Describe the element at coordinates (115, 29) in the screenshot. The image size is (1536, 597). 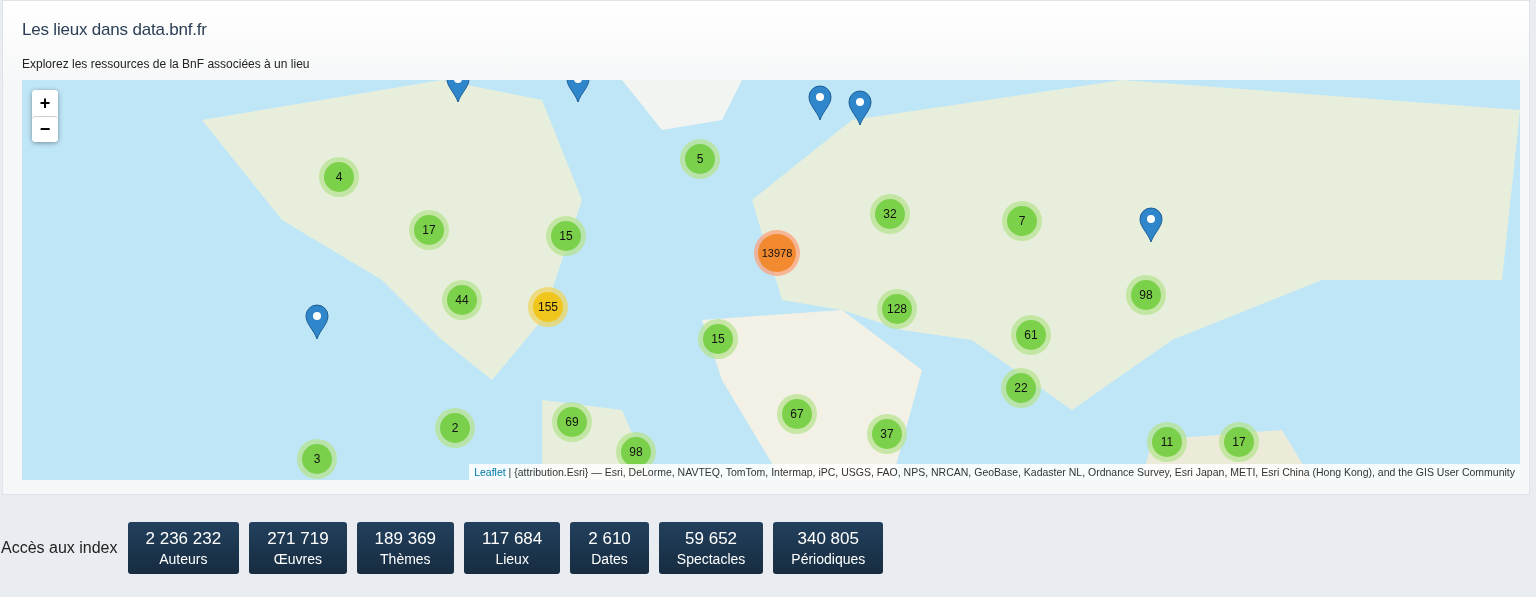
I see `section-title: Les lieux dans data.bnf.fr` at that location.